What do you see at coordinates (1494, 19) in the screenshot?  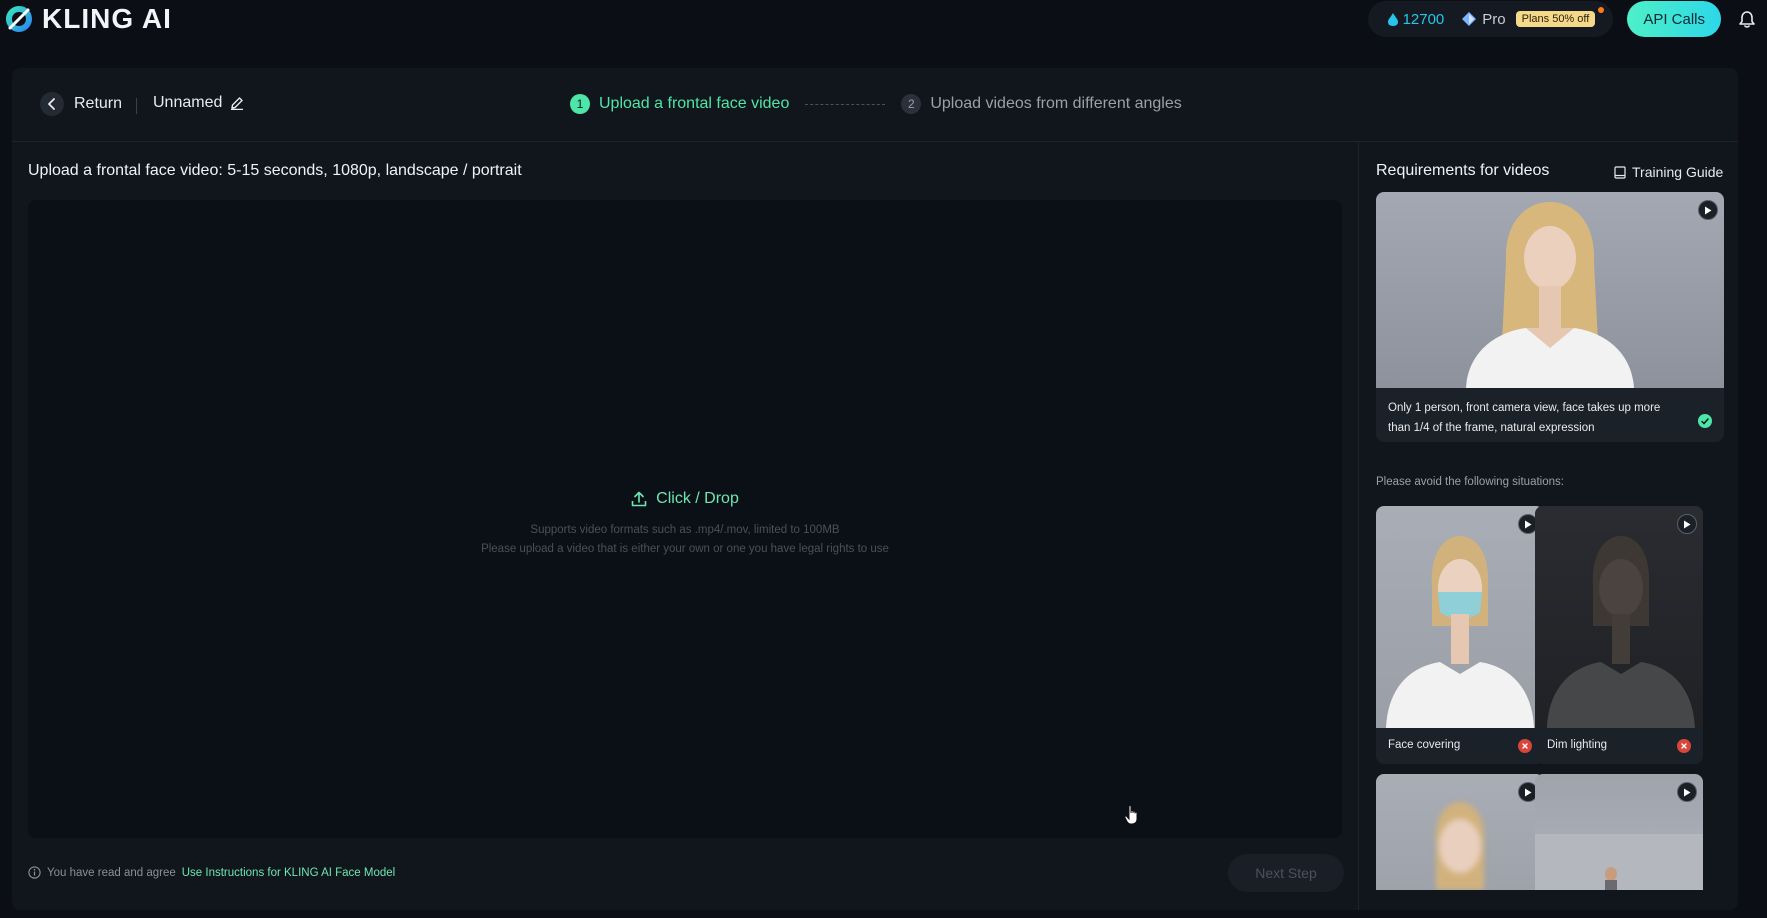 I see `pro-label: Pro` at bounding box center [1494, 19].